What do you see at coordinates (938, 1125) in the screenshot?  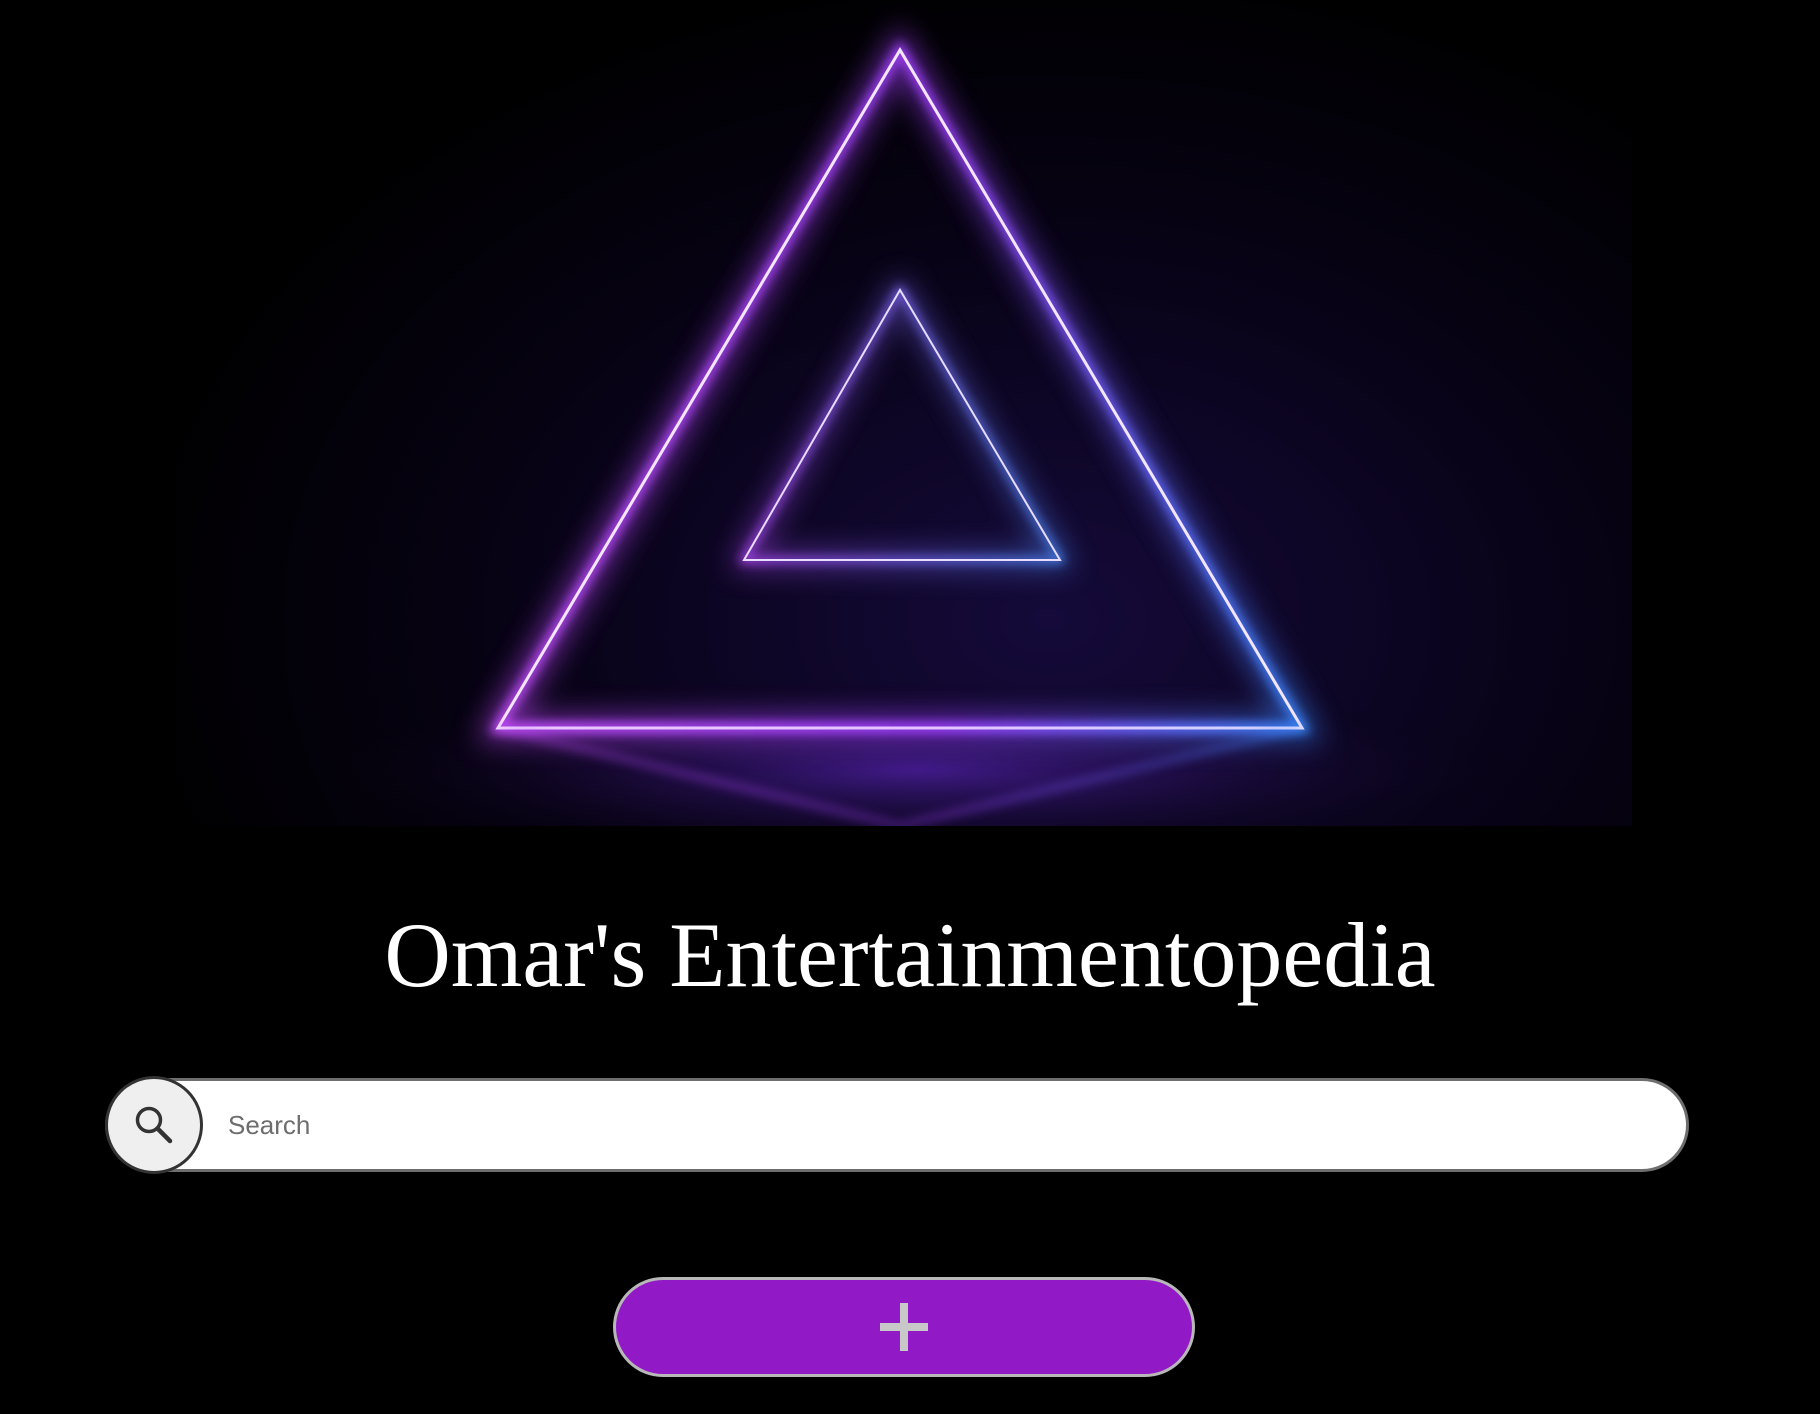 I see `search-input` at bounding box center [938, 1125].